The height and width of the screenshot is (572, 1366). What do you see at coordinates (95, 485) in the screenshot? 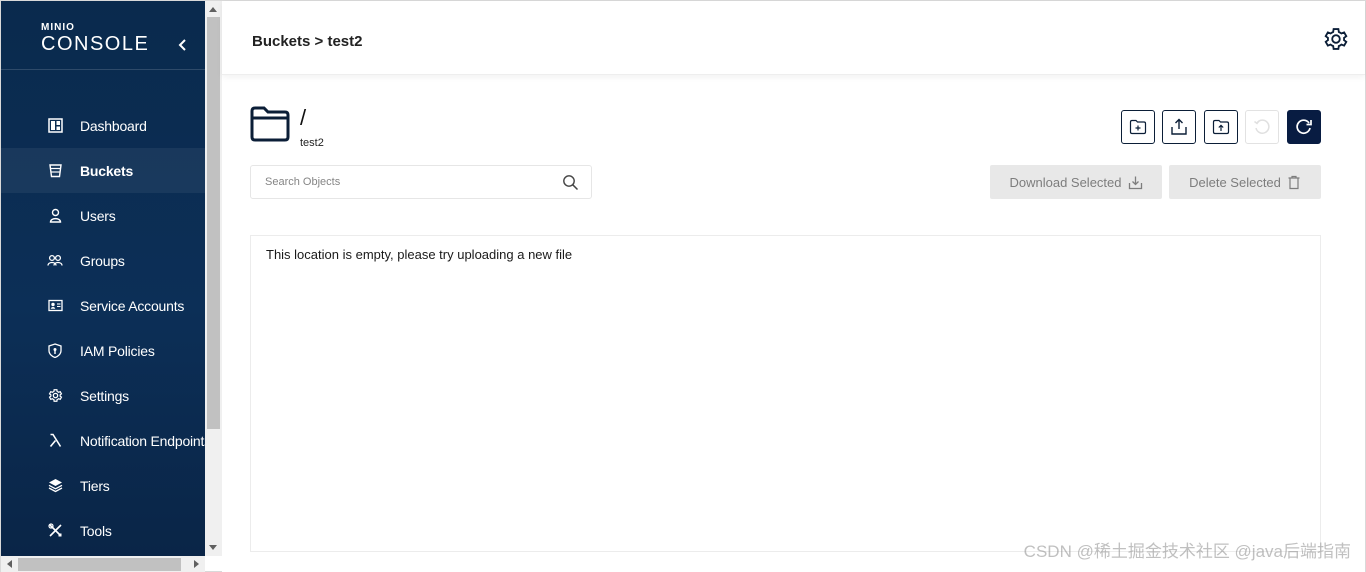
I see `sidebar-item-label: Tiers` at bounding box center [95, 485].